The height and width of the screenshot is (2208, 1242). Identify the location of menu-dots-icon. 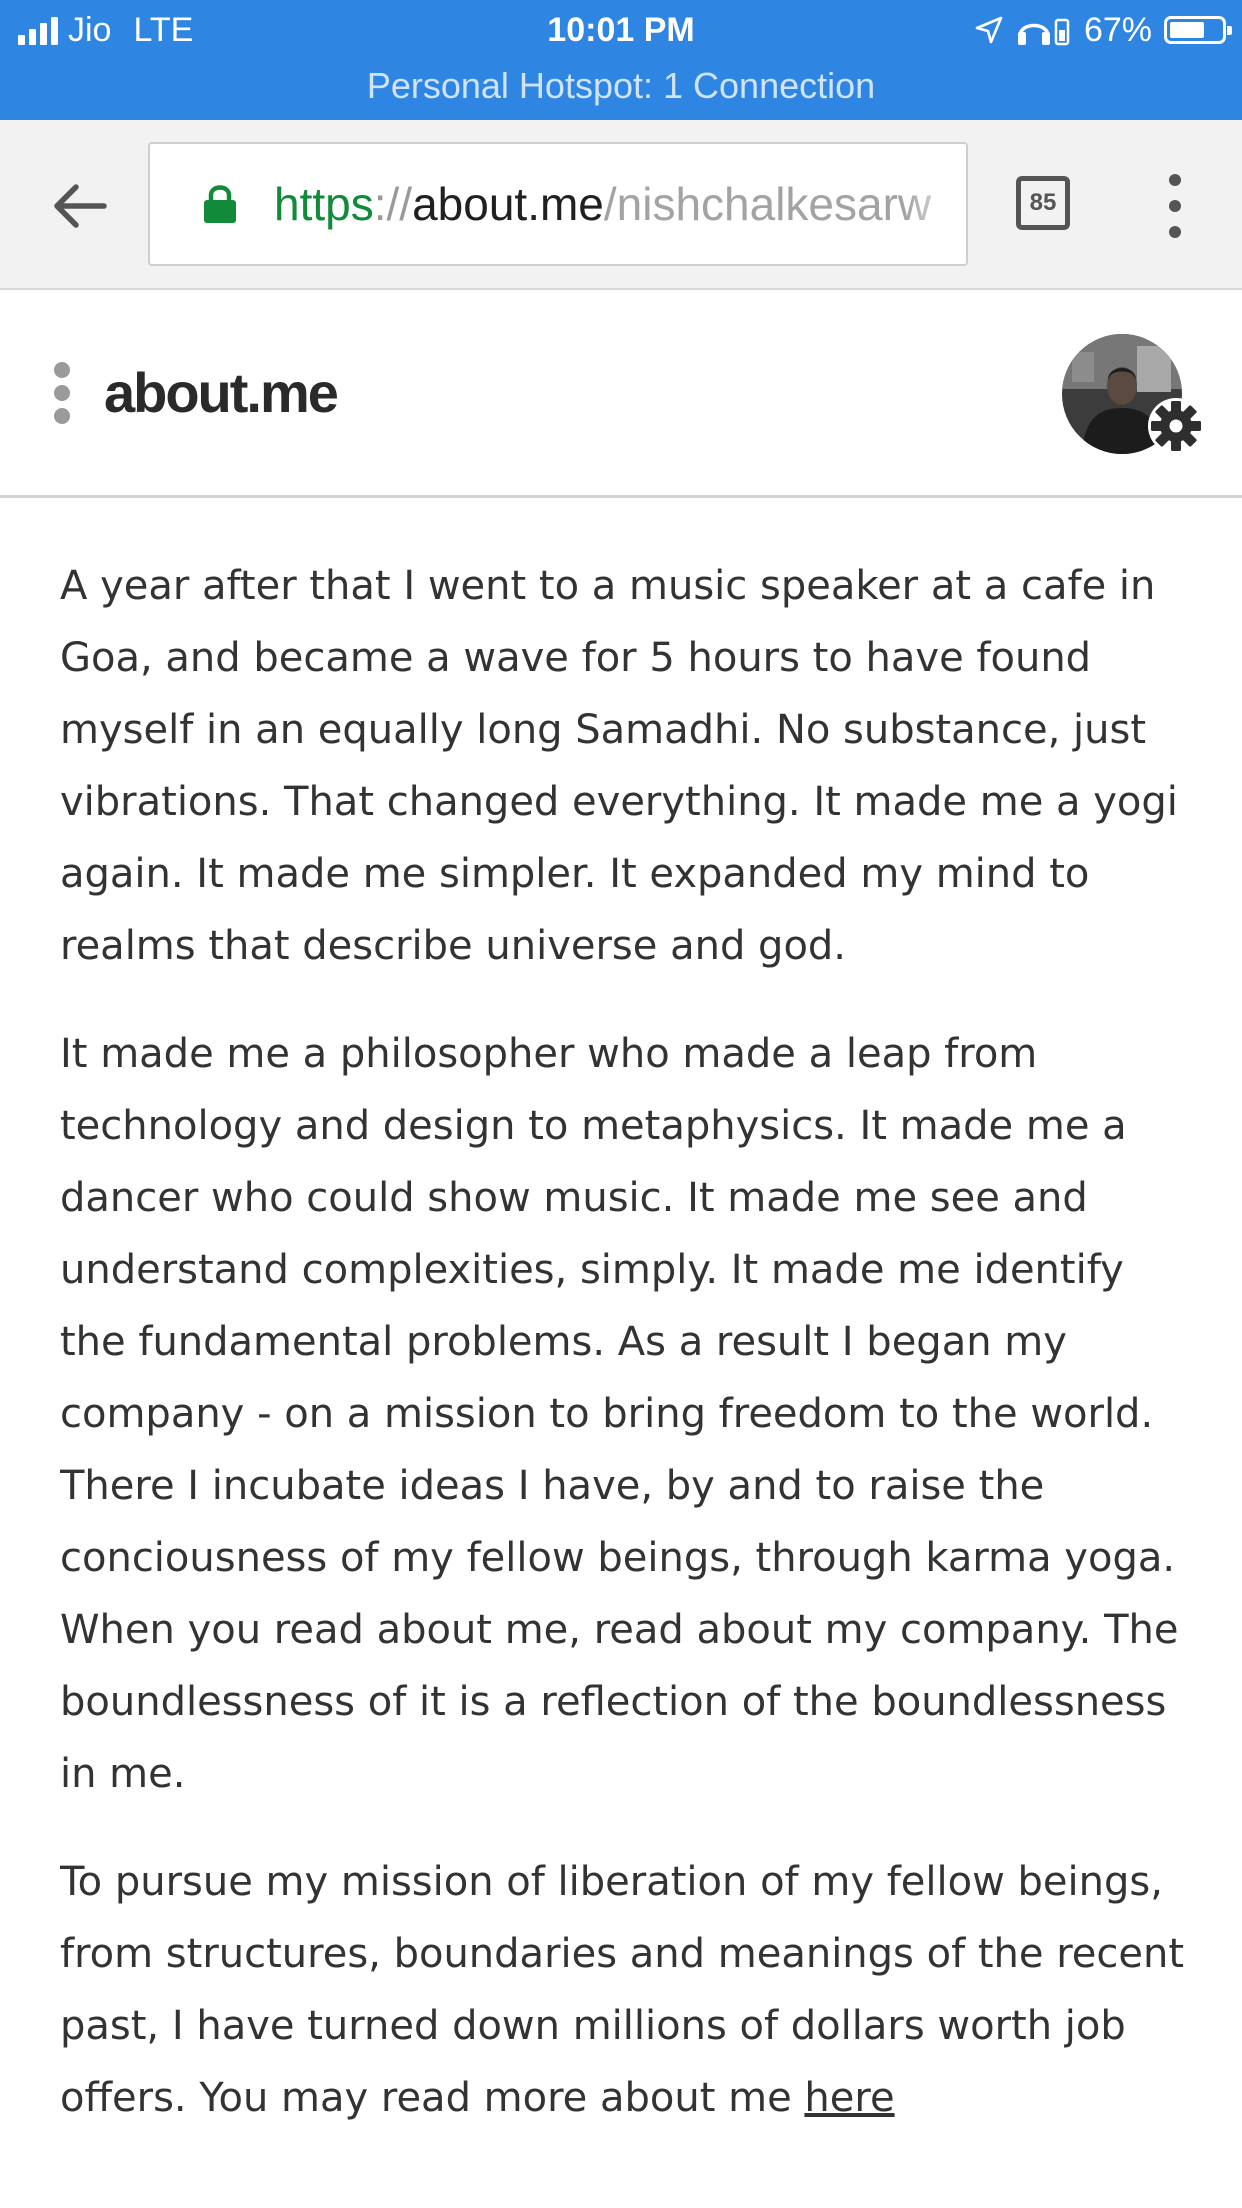
(62, 393).